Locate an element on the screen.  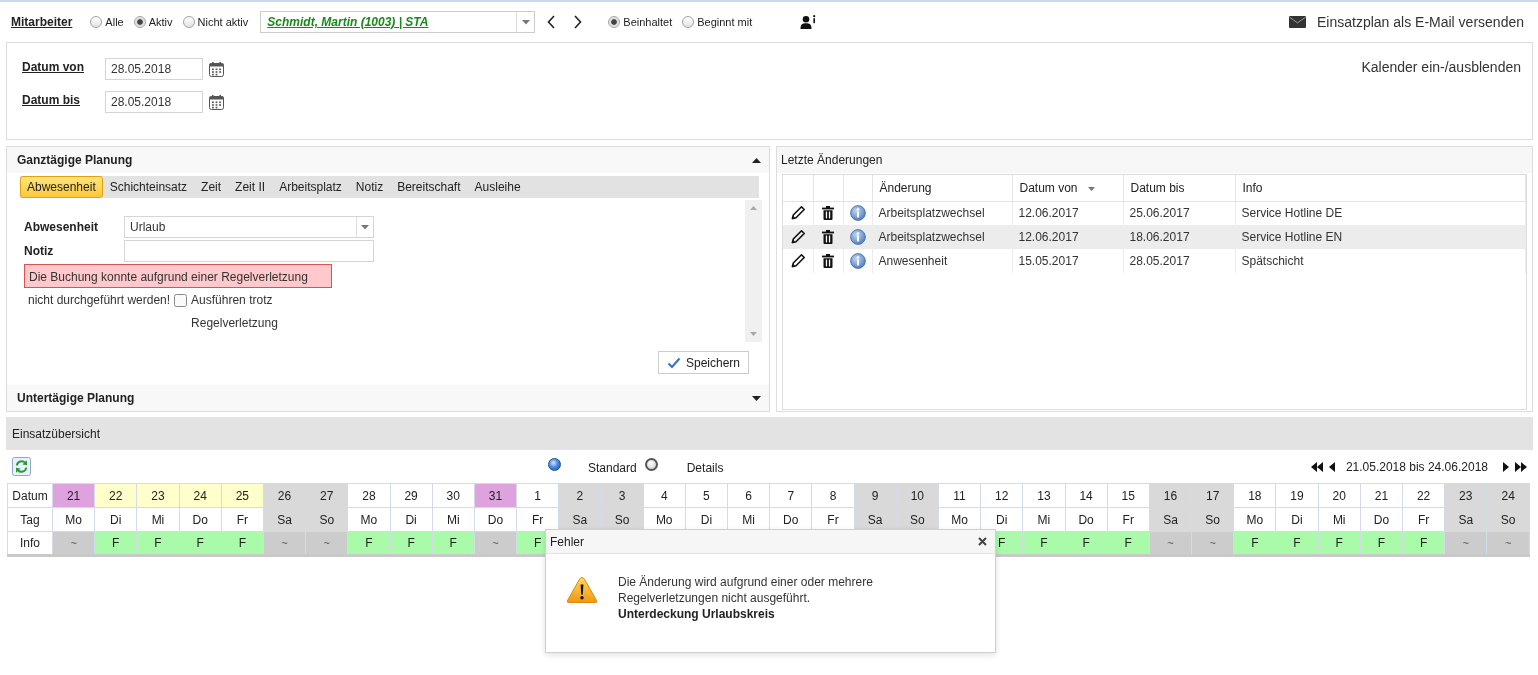
table-row: Arbeitsplatzwechsel 12.06.2017 18.06.2017 Service Hotline EN is located at coordinates (1154, 237).